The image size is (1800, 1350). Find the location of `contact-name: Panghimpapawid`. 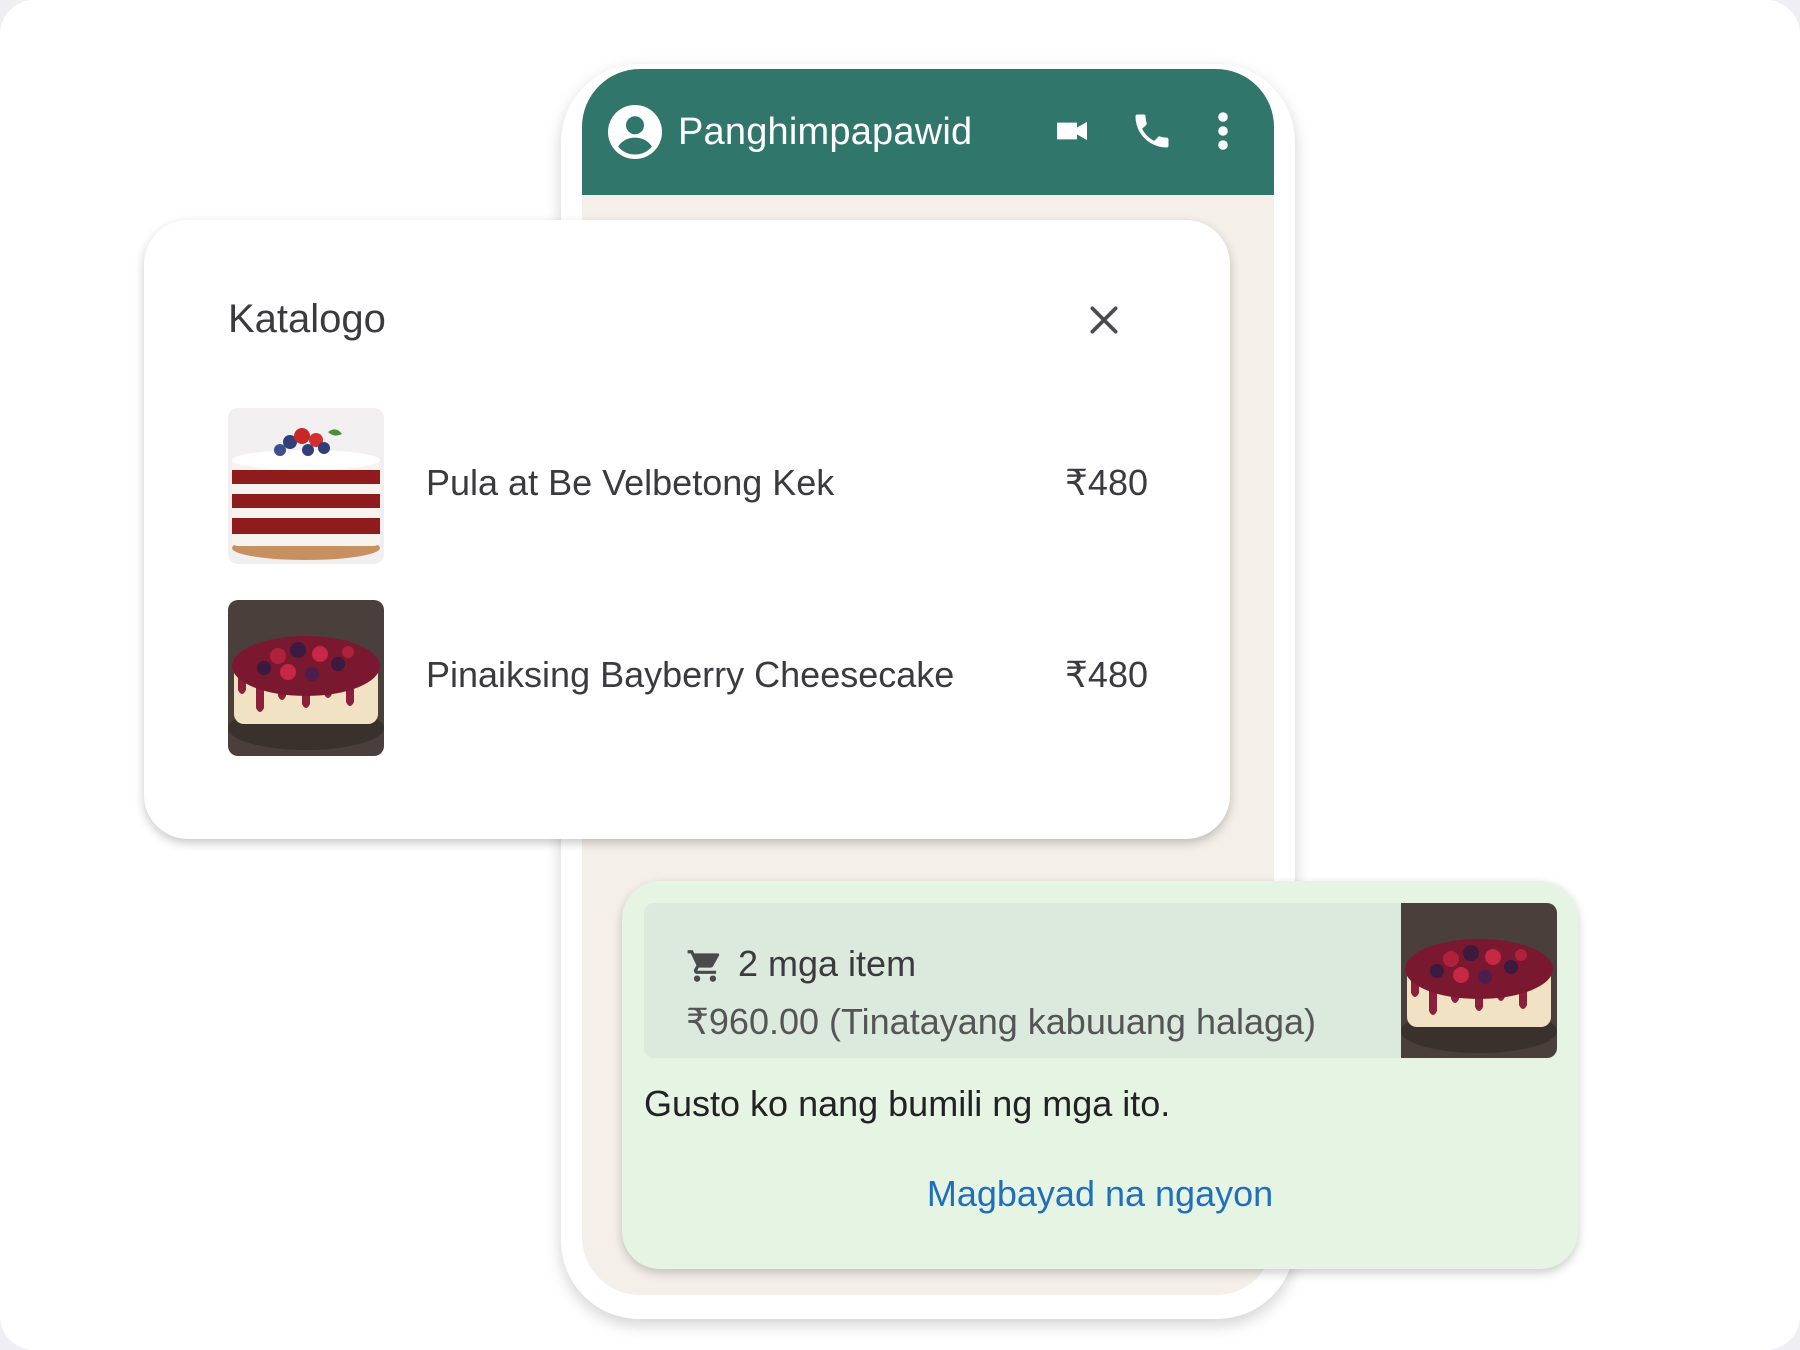

contact-name: Panghimpapawid is located at coordinates (825, 132).